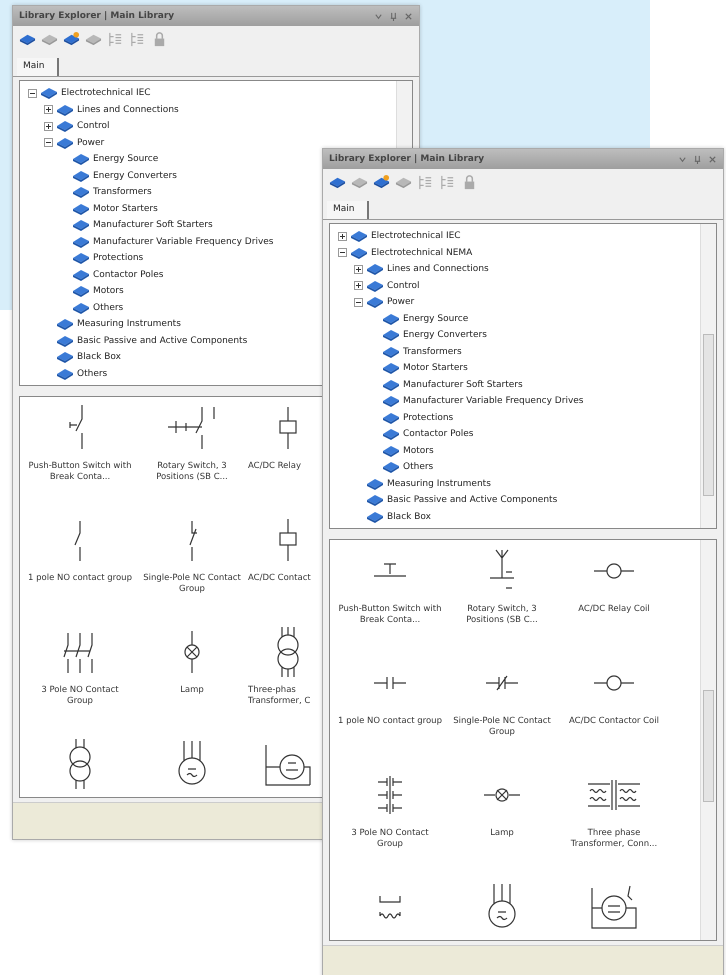  Describe the element at coordinates (614, 721) in the screenshot. I see `symbol-label: AC/DC Contactor Coil` at that location.